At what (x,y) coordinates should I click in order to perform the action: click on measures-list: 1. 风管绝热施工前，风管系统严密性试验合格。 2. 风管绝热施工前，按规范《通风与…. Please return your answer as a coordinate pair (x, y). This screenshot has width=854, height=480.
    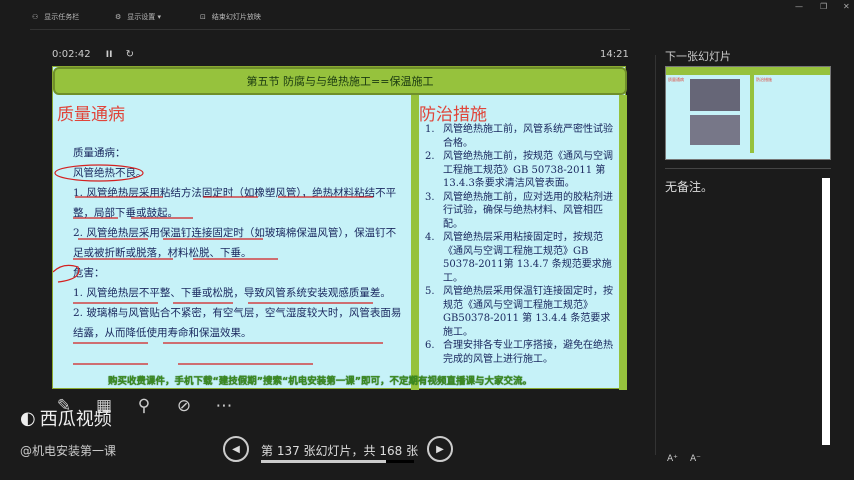
    Looking at the image, I should click on (520, 244).